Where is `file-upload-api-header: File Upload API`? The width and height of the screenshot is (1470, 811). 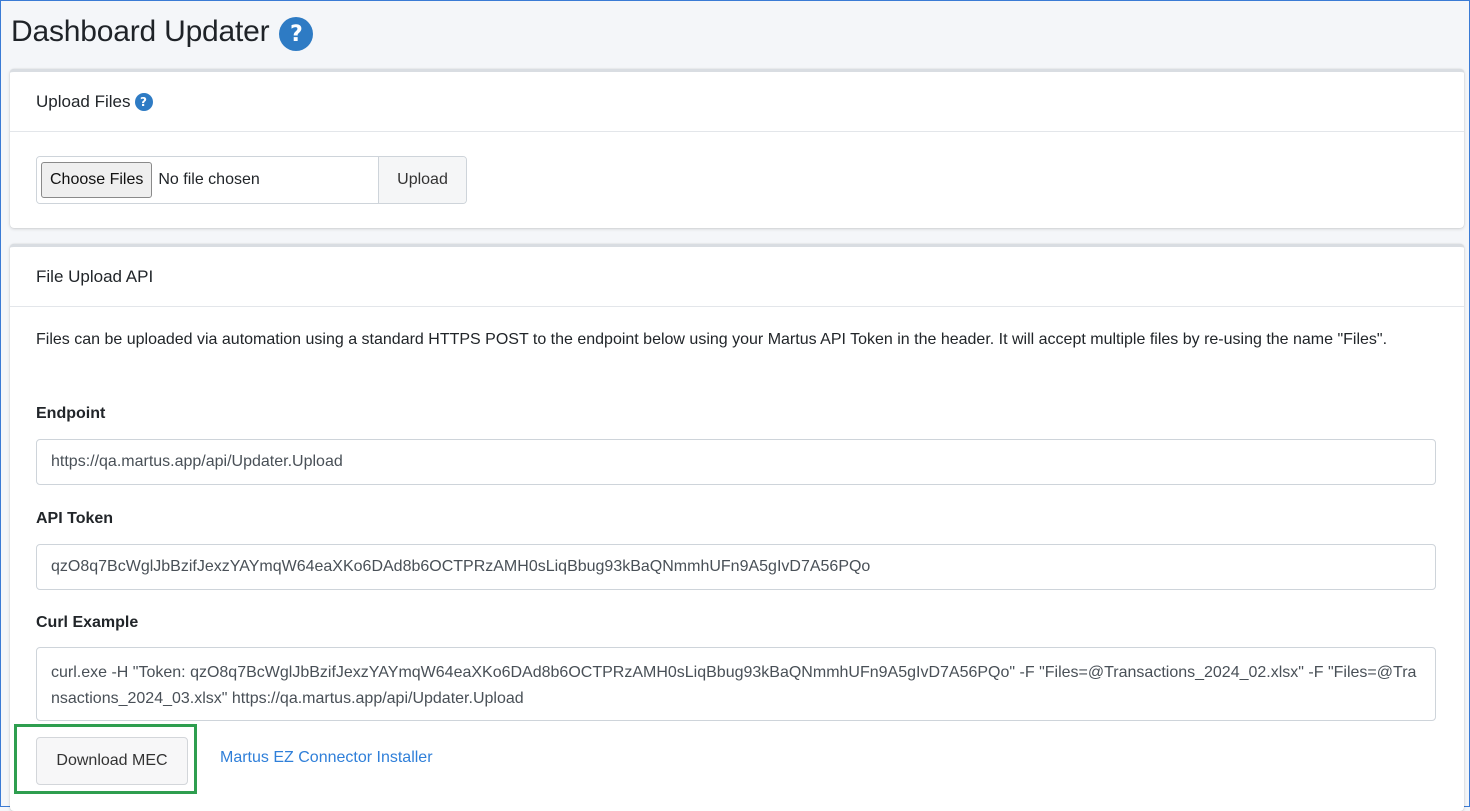 file-upload-api-header: File Upload API is located at coordinates (737, 277).